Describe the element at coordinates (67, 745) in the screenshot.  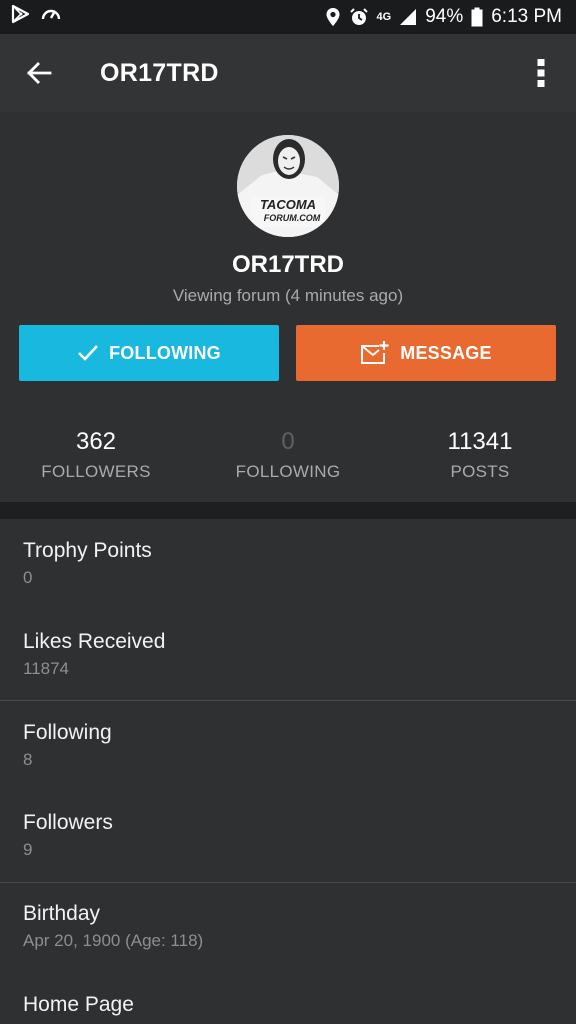
I see `info-following: Following 8` at that location.